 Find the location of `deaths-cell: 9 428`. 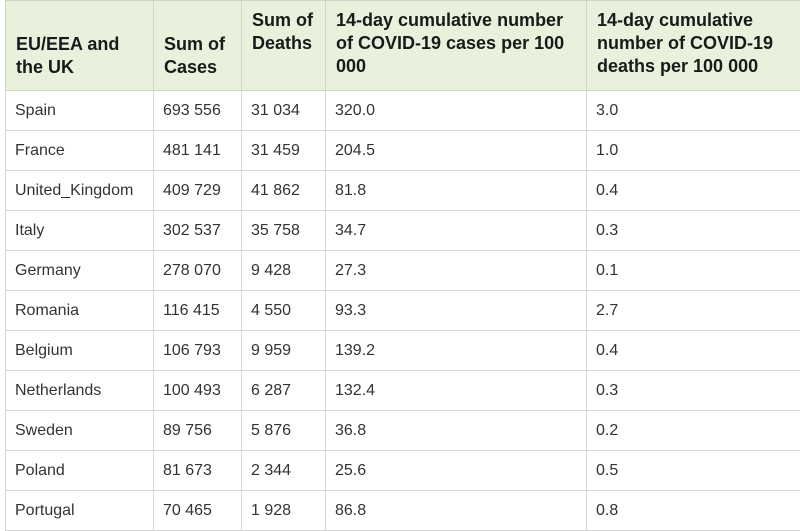

deaths-cell: 9 428 is located at coordinates (284, 271).